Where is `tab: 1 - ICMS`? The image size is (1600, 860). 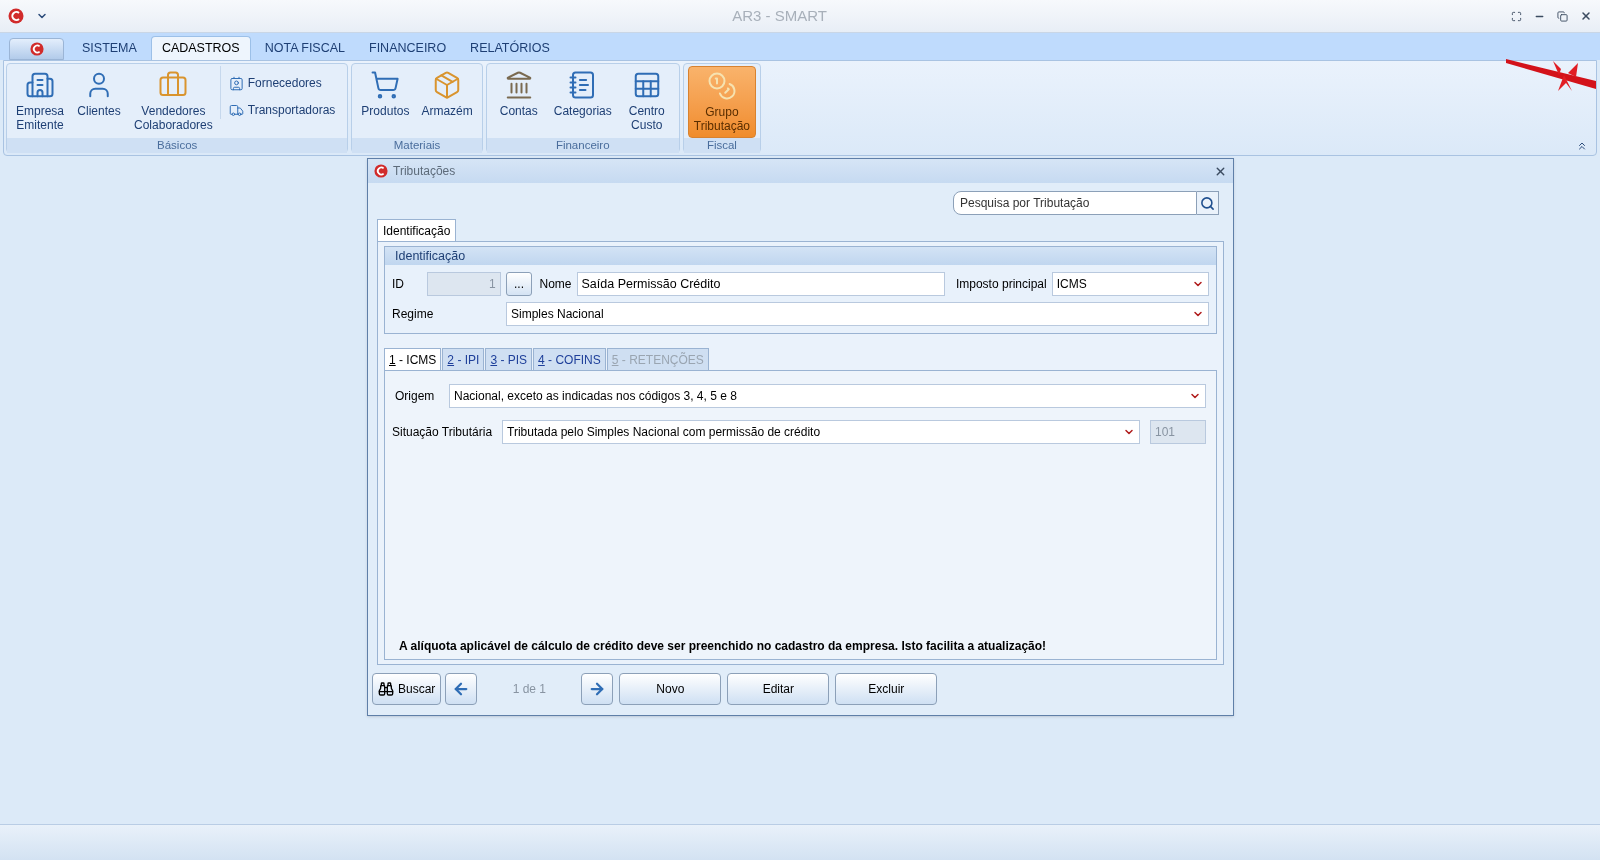
tab: 1 - ICMS is located at coordinates (413, 359).